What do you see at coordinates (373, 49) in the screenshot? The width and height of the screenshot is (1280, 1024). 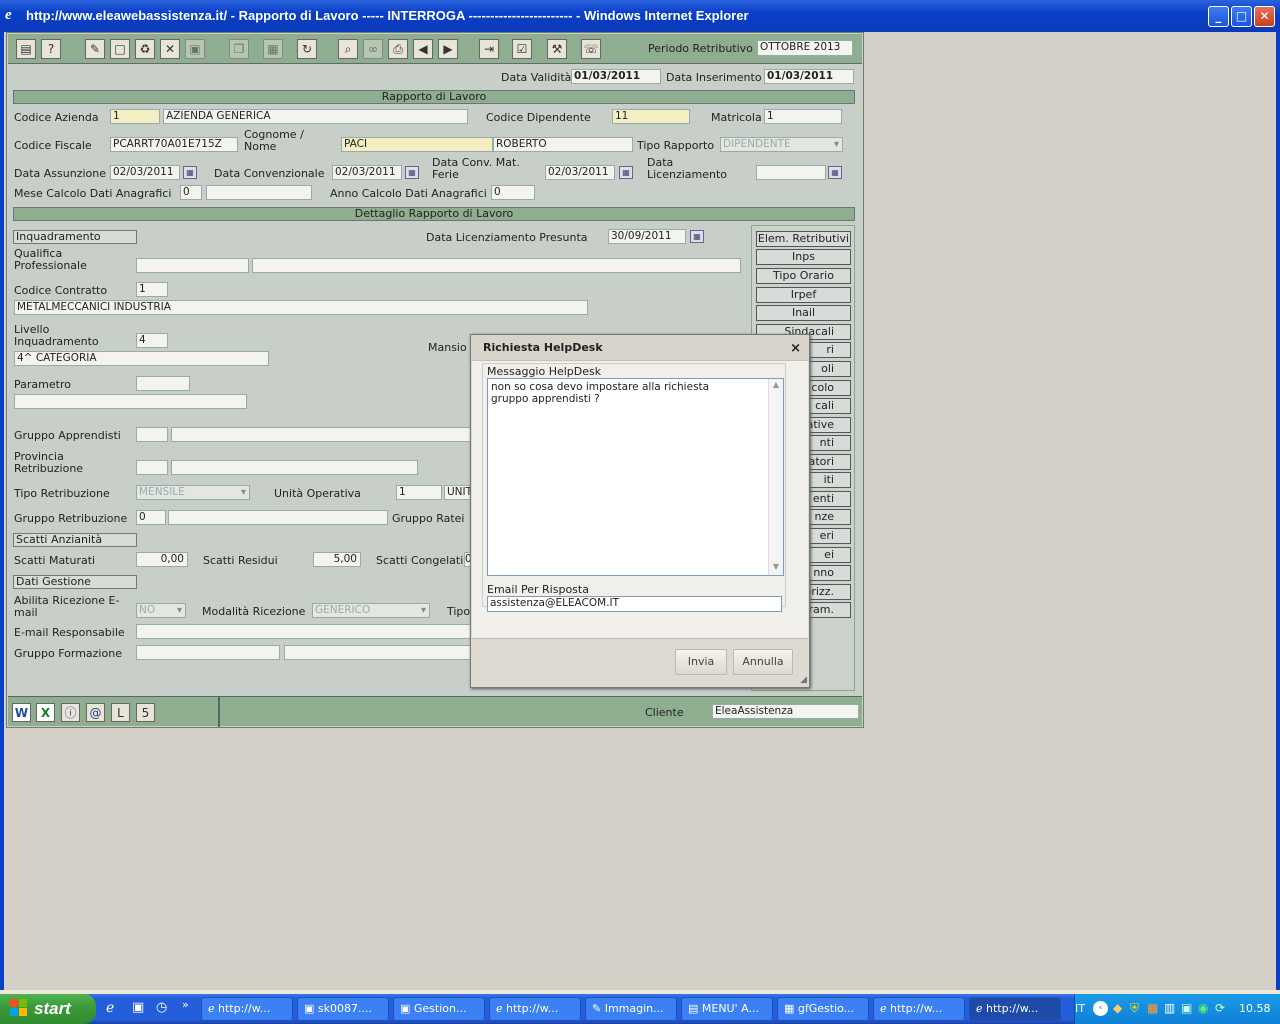 I see `binoculars-icon: ∞` at bounding box center [373, 49].